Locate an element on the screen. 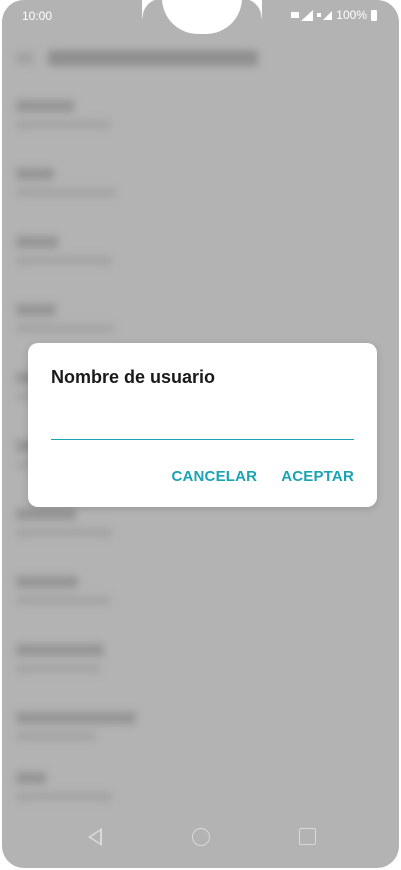 The width and height of the screenshot is (401, 870). status-icons: 100% is located at coordinates (334, 15).